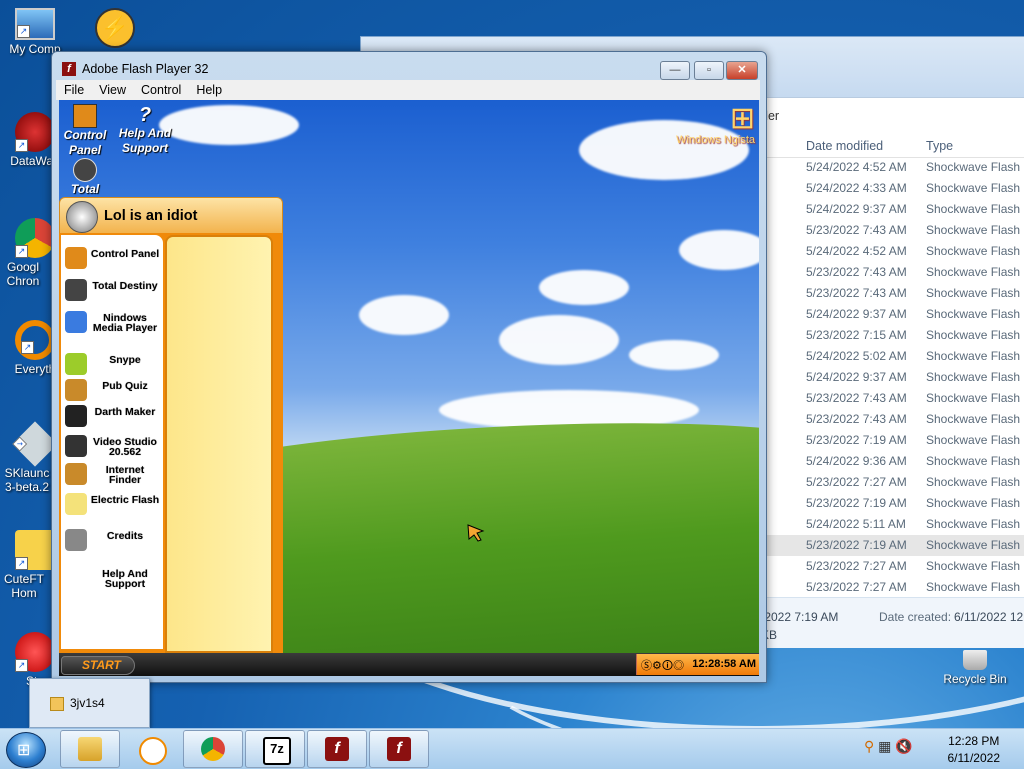 The width and height of the screenshot is (1024, 769). I want to click on row-date: 5/24/2022 5:02 AM, so click(856, 356).